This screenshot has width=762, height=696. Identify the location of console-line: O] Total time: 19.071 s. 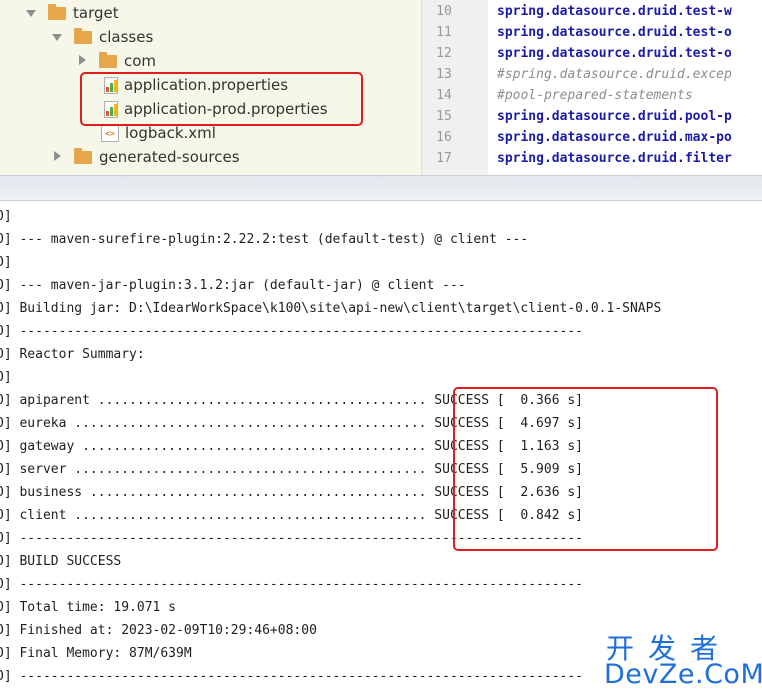
(88, 607).